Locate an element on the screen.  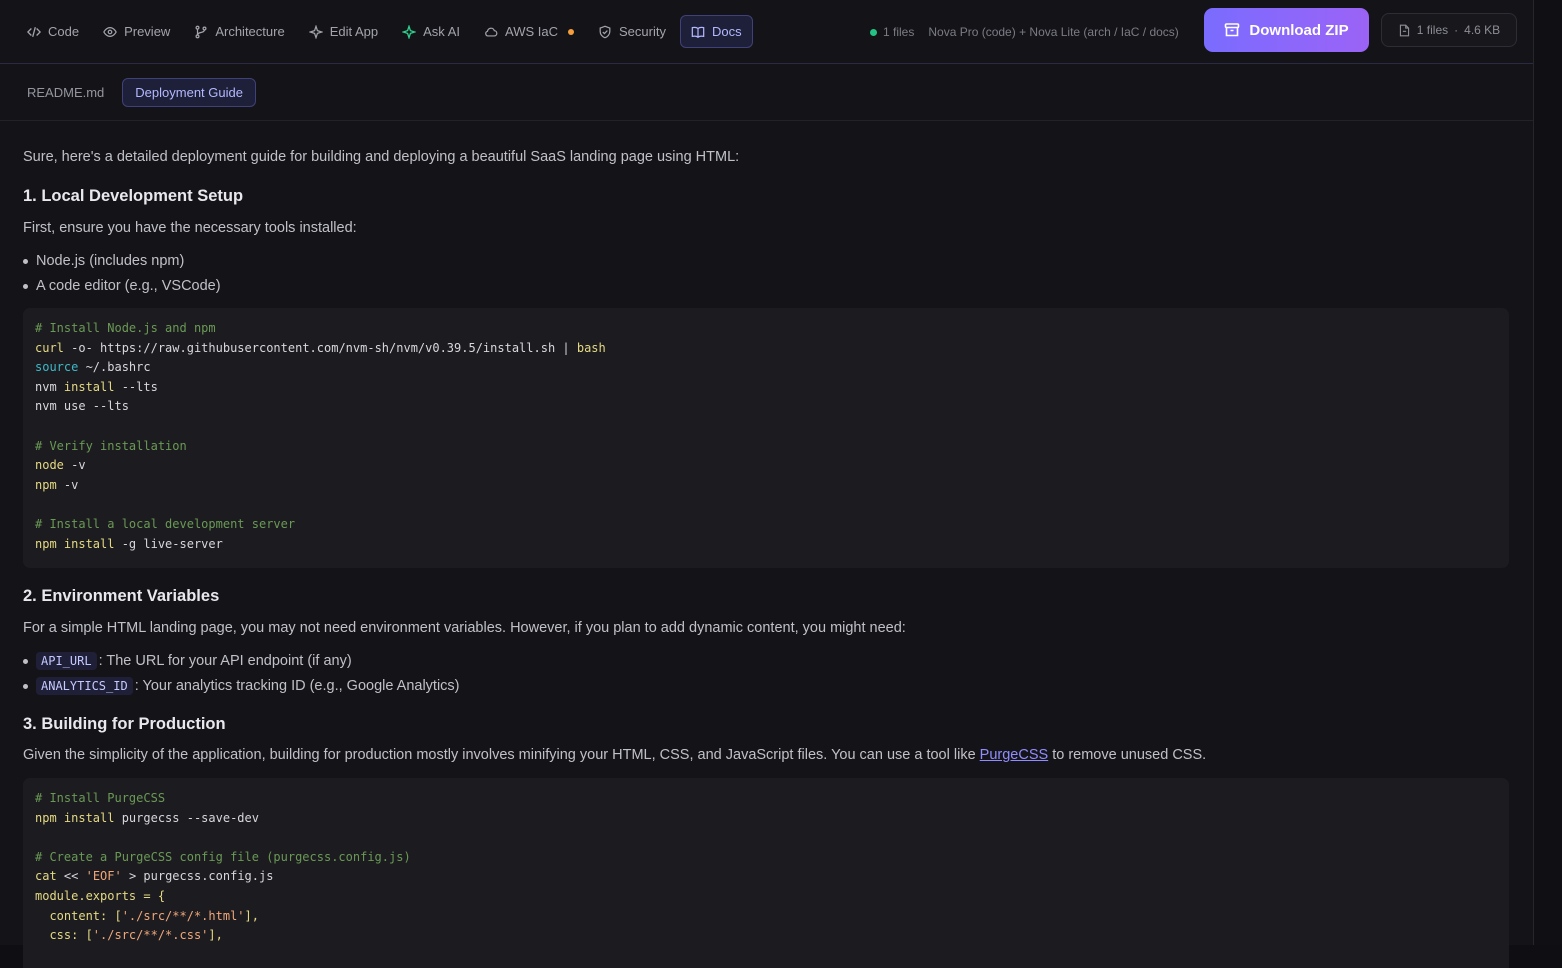
archive-icon is located at coordinates (1232, 30).